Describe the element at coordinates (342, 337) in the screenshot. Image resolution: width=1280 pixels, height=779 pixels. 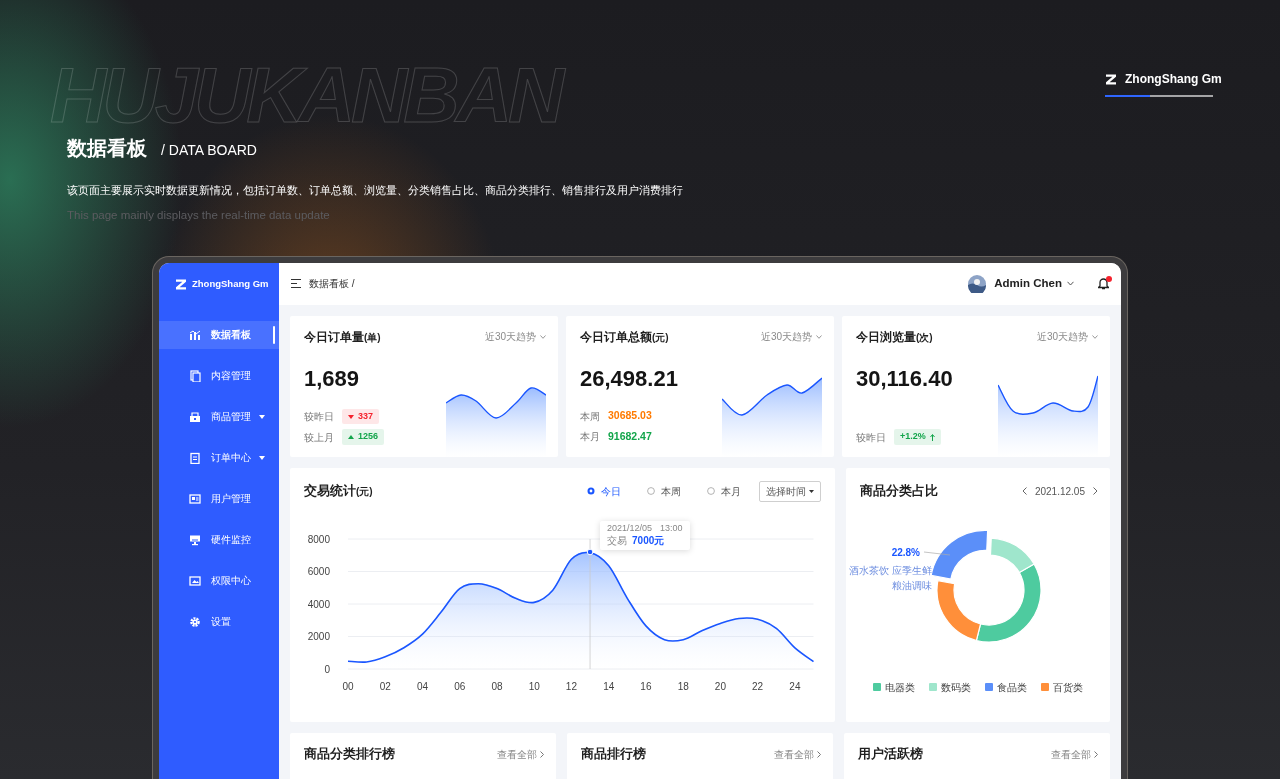
I see `card-title: 今日订单量(单)` at that location.